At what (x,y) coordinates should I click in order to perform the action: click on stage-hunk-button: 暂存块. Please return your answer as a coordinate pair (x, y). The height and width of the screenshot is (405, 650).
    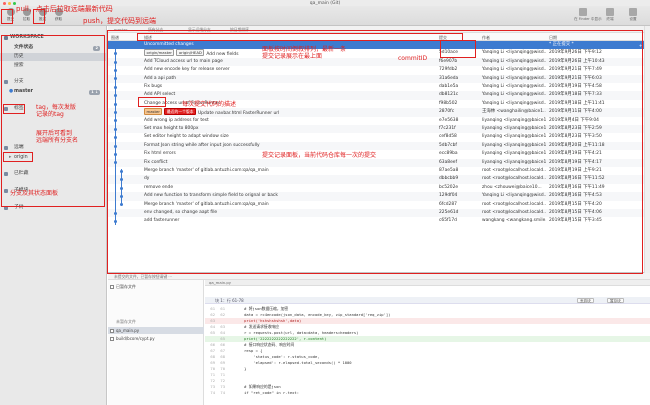
    Looking at the image, I should click on (615, 300).